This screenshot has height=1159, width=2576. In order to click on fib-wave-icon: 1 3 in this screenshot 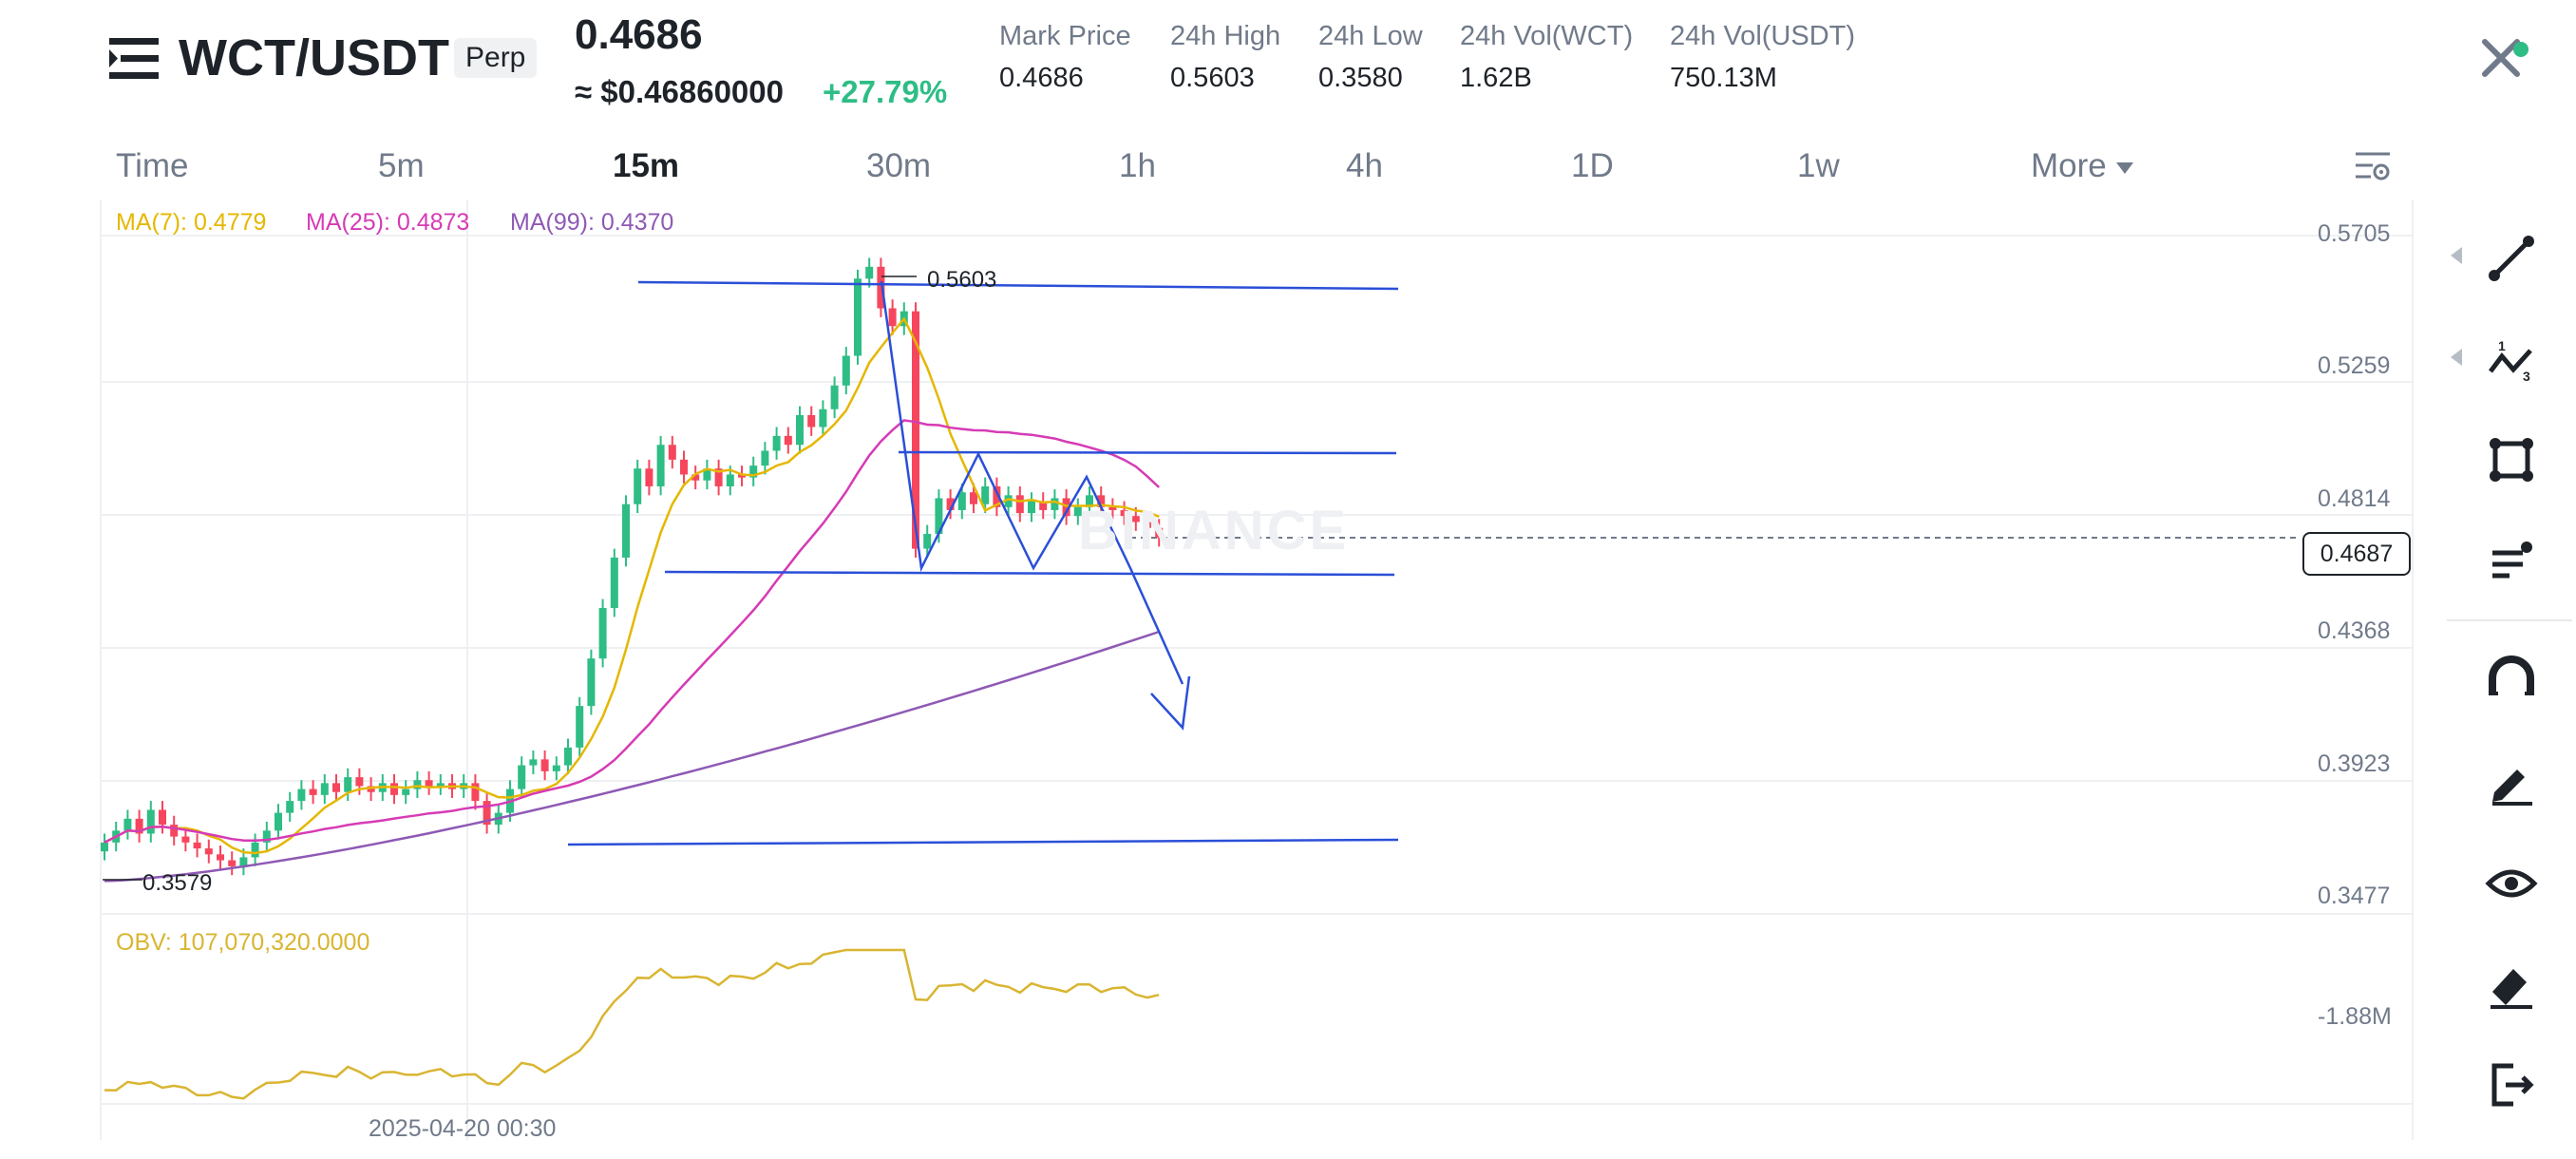, I will do `click(2511, 360)`.